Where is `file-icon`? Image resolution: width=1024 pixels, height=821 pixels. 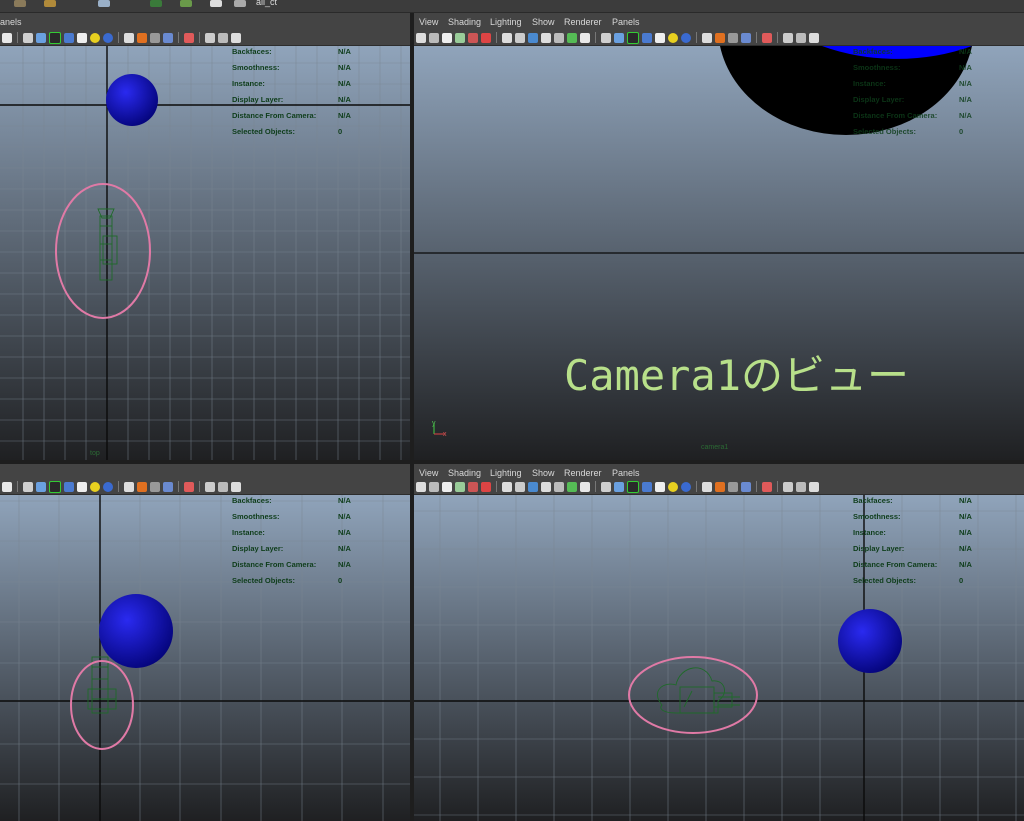
file-icon is located at coordinates (240, 3).